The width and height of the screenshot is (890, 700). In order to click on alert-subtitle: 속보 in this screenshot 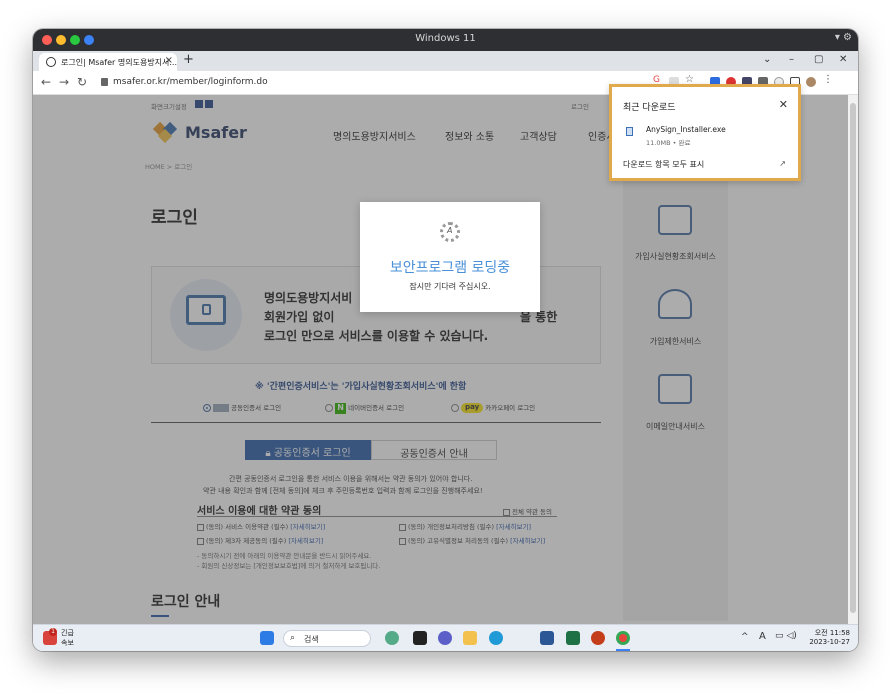, I will do `click(67, 643)`.